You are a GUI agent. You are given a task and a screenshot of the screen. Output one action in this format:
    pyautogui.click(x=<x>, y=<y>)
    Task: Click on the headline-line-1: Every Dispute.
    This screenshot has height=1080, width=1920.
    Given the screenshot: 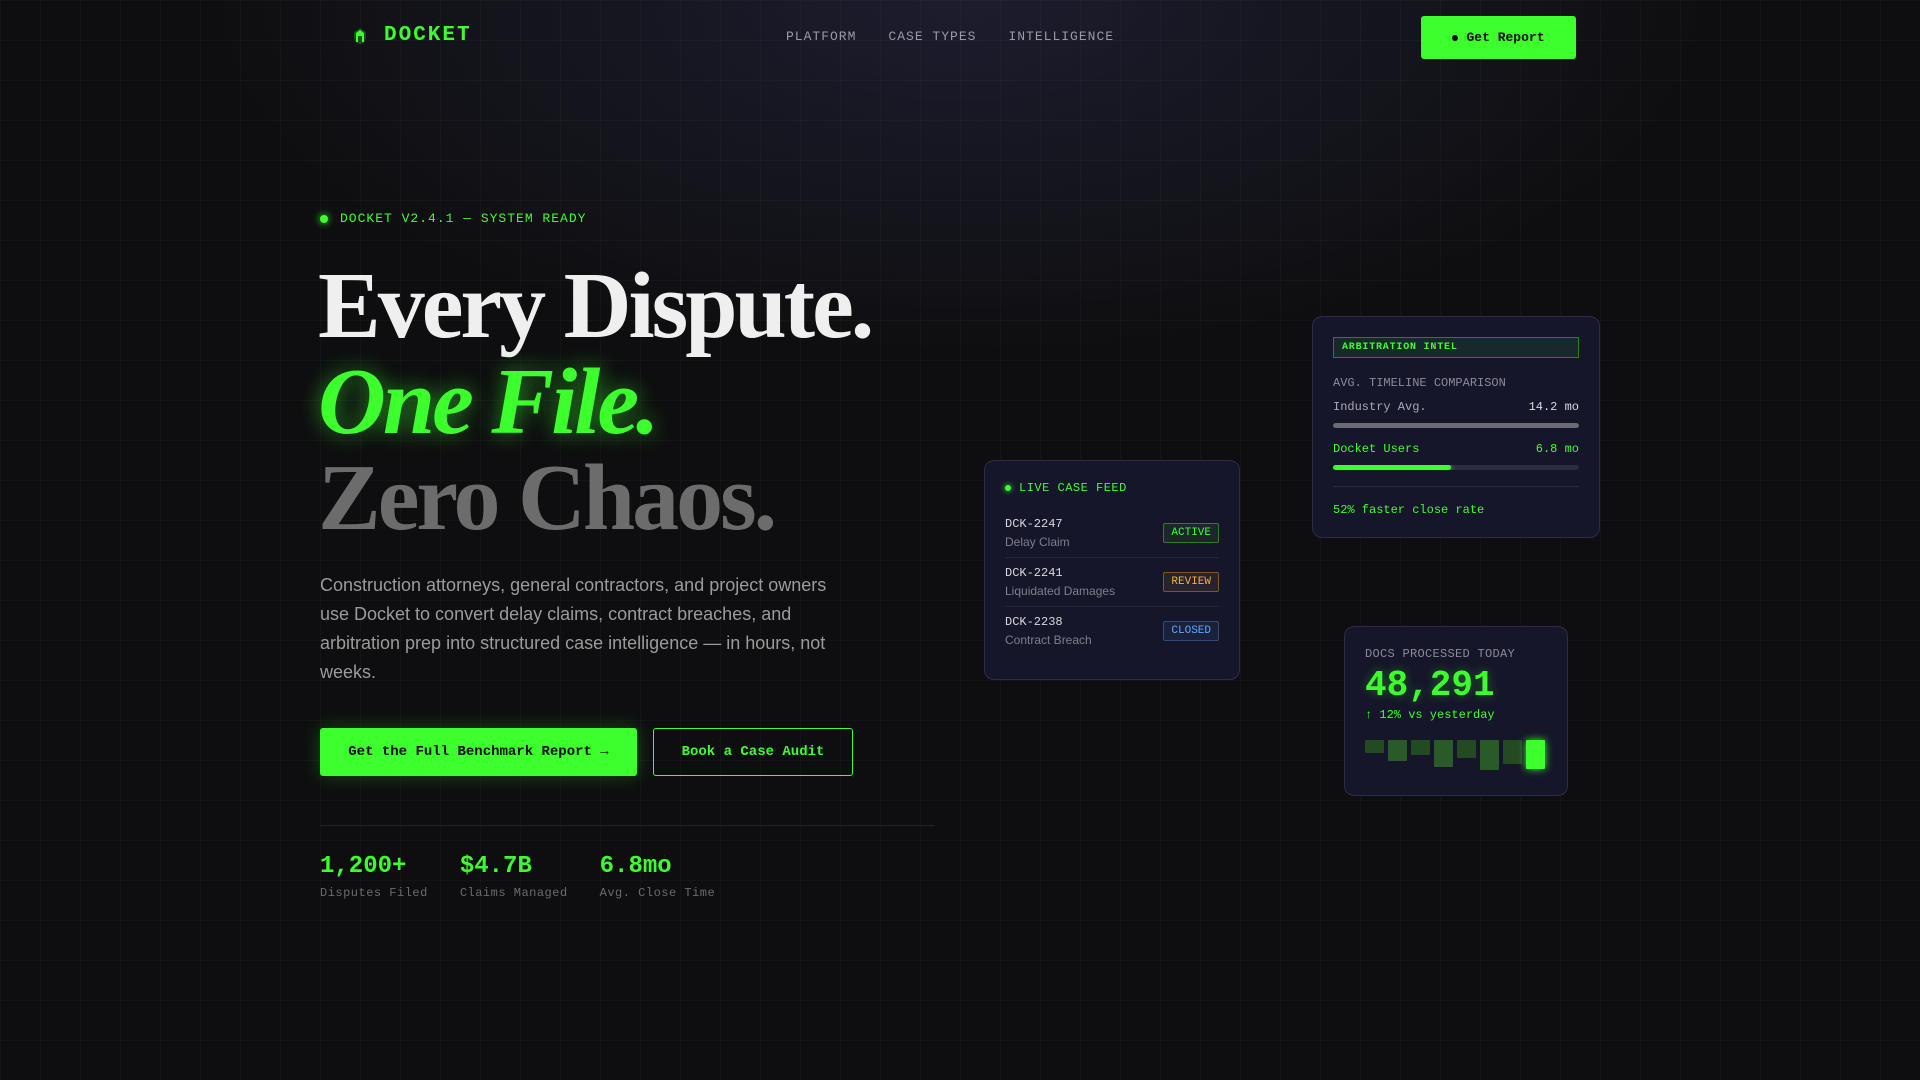 What is the action you would take?
    pyautogui.click(x=596, y=306)
    